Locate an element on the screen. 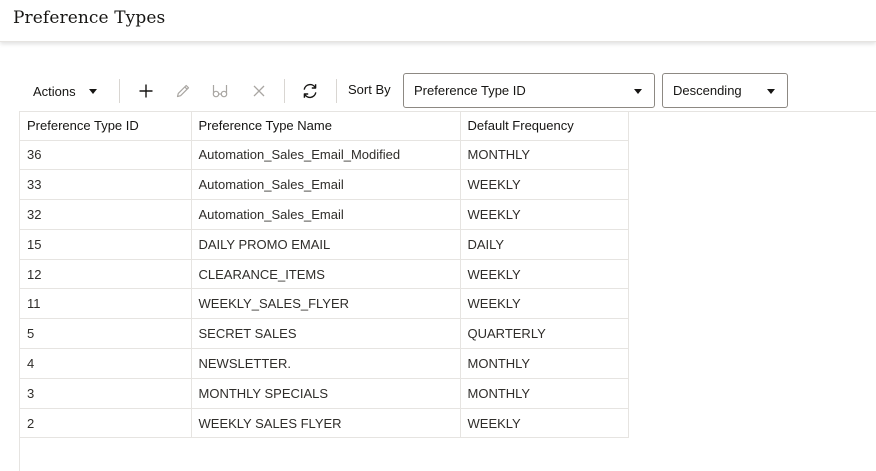 Image resolution: width=876 pixels, height=471 pixels. glasses-icon is located at coordinates (220, 91).